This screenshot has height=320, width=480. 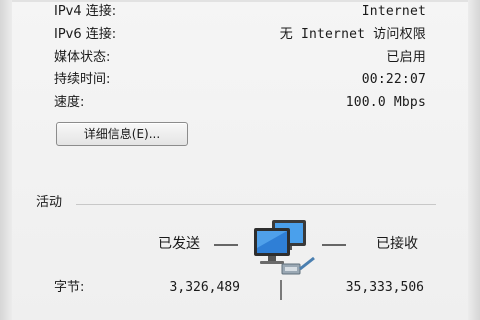 I want to click on ipv6-connectivity-value: 无 Internet 访问权限, so click(x=352, y=34).